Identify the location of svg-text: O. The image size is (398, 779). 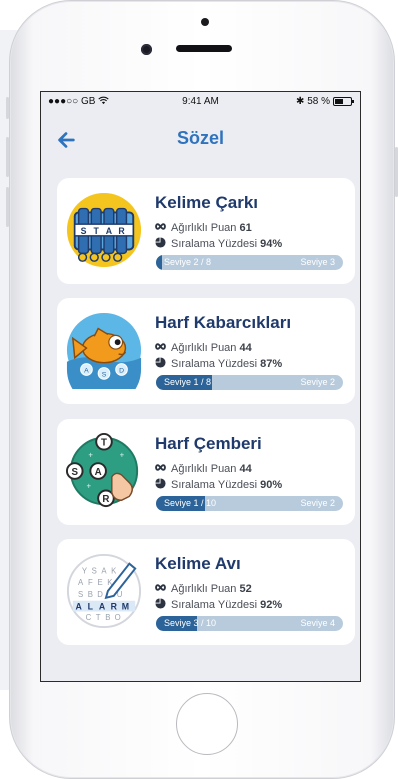
(118, 617).